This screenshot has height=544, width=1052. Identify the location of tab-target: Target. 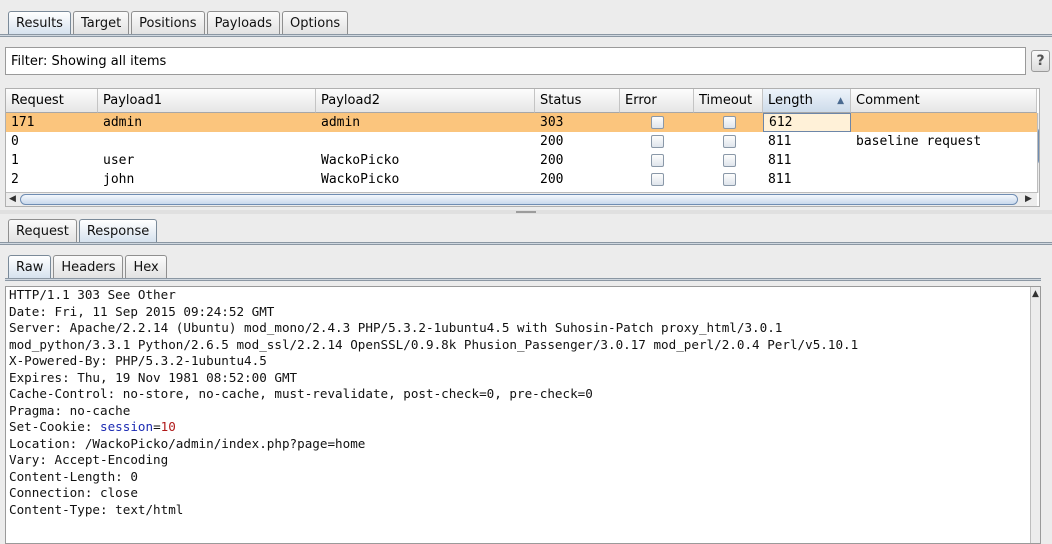
(101, 22).